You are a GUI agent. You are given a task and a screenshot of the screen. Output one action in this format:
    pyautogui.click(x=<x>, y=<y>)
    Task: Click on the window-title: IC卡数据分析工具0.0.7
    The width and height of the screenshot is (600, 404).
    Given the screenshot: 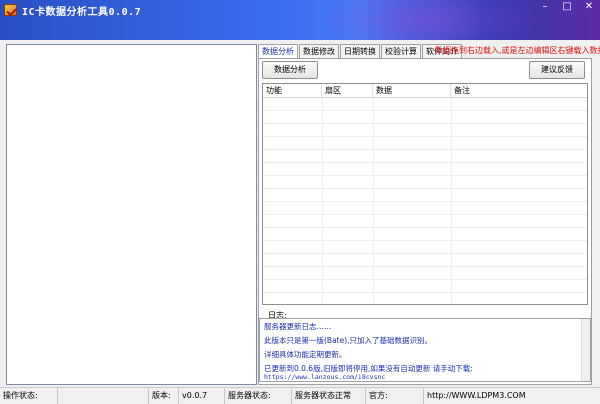 What is the action you would take?
    pyautogui.click(x=82, y=12)
    